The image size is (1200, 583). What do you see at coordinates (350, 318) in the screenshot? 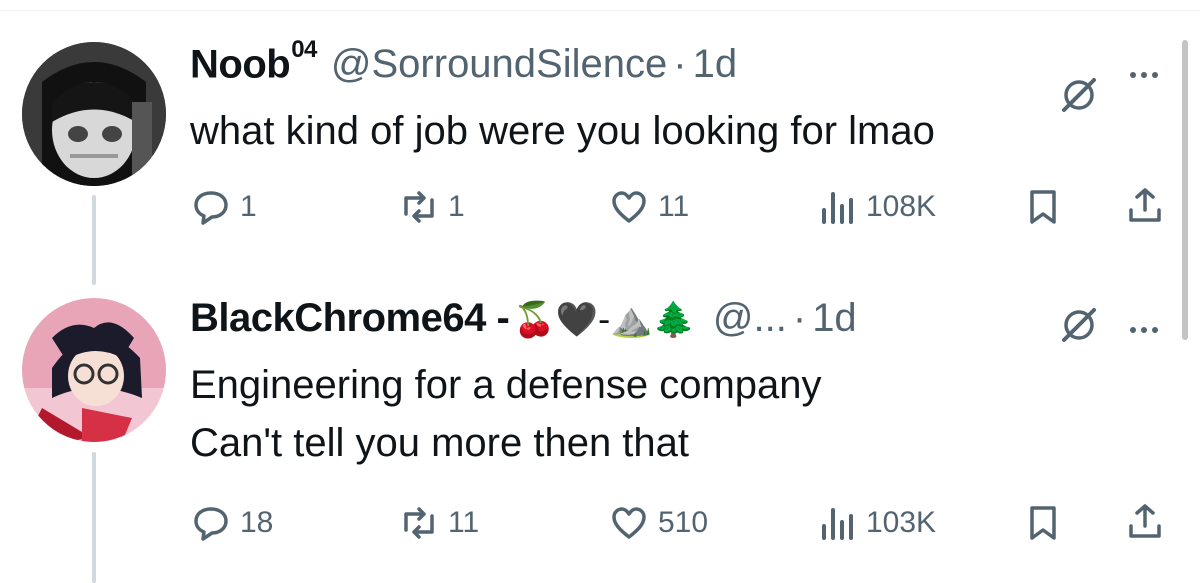
I see `display-name: BlackChrome64 -` at bounding box center [350, 318].